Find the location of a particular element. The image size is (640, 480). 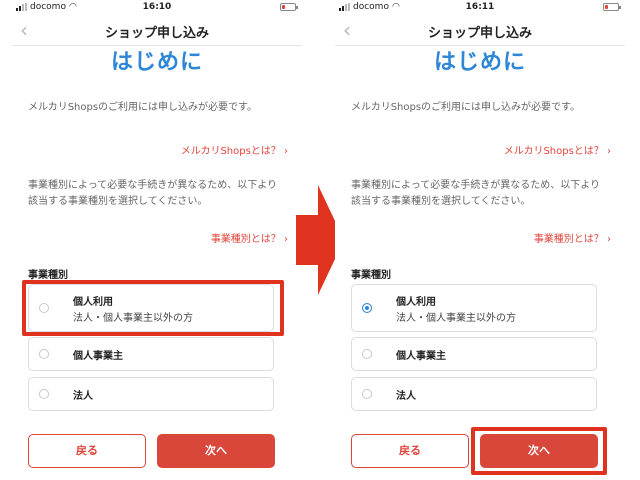

status-bar: docomo ◠ 16:11 is located at coordinates (480, 7).